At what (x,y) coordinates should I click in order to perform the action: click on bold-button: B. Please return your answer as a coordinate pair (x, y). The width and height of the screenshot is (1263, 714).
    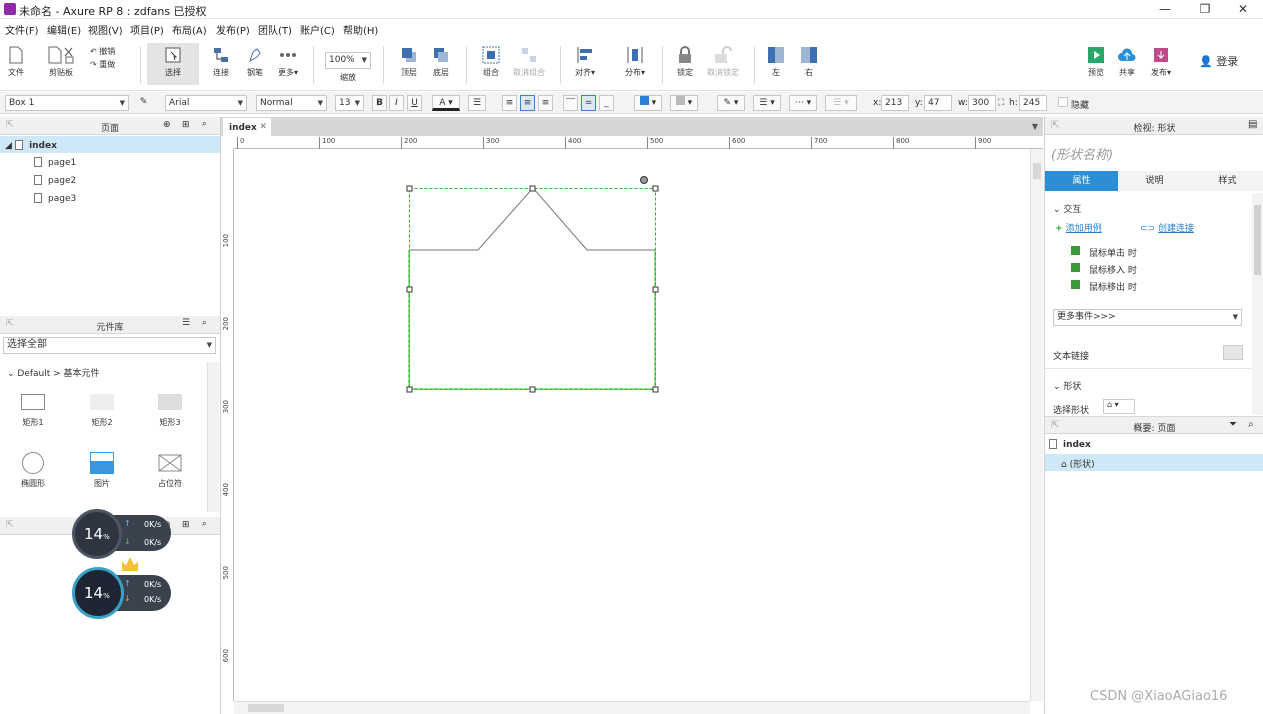
    Looking at the image, I should click on (379, 103).